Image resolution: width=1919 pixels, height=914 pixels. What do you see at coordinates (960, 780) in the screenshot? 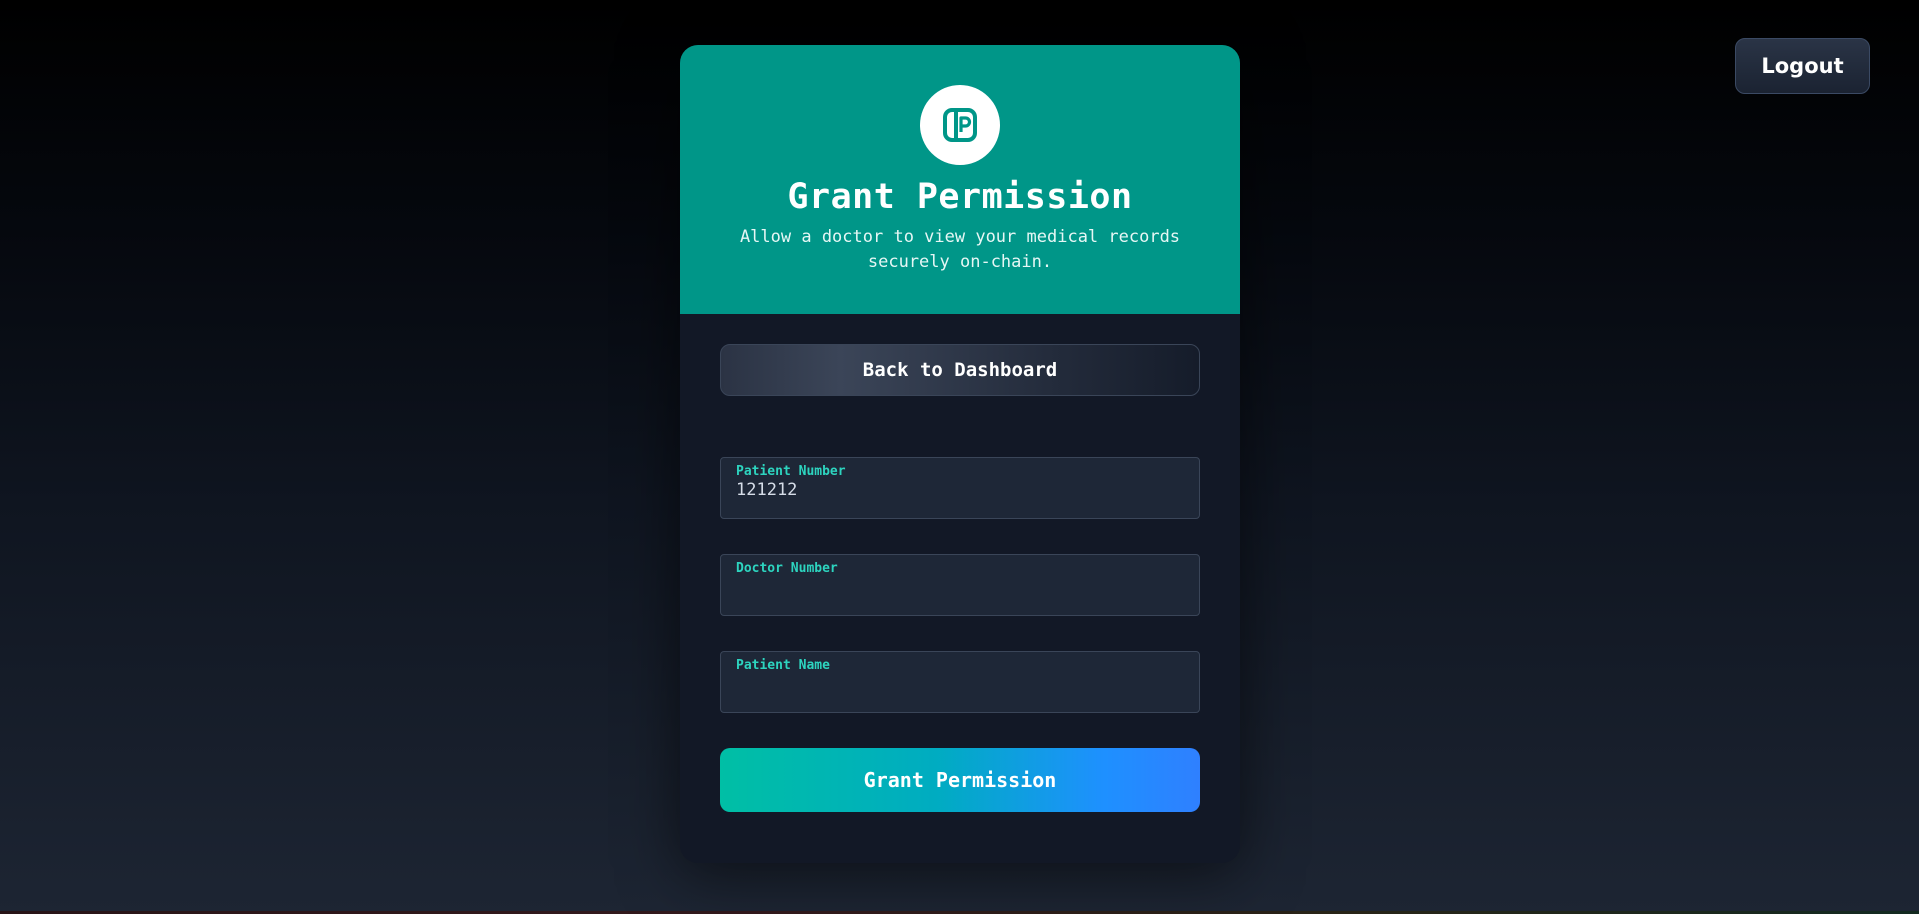
I see `grant-permission-button: Grant Permission` at bounding box center [960, 780].